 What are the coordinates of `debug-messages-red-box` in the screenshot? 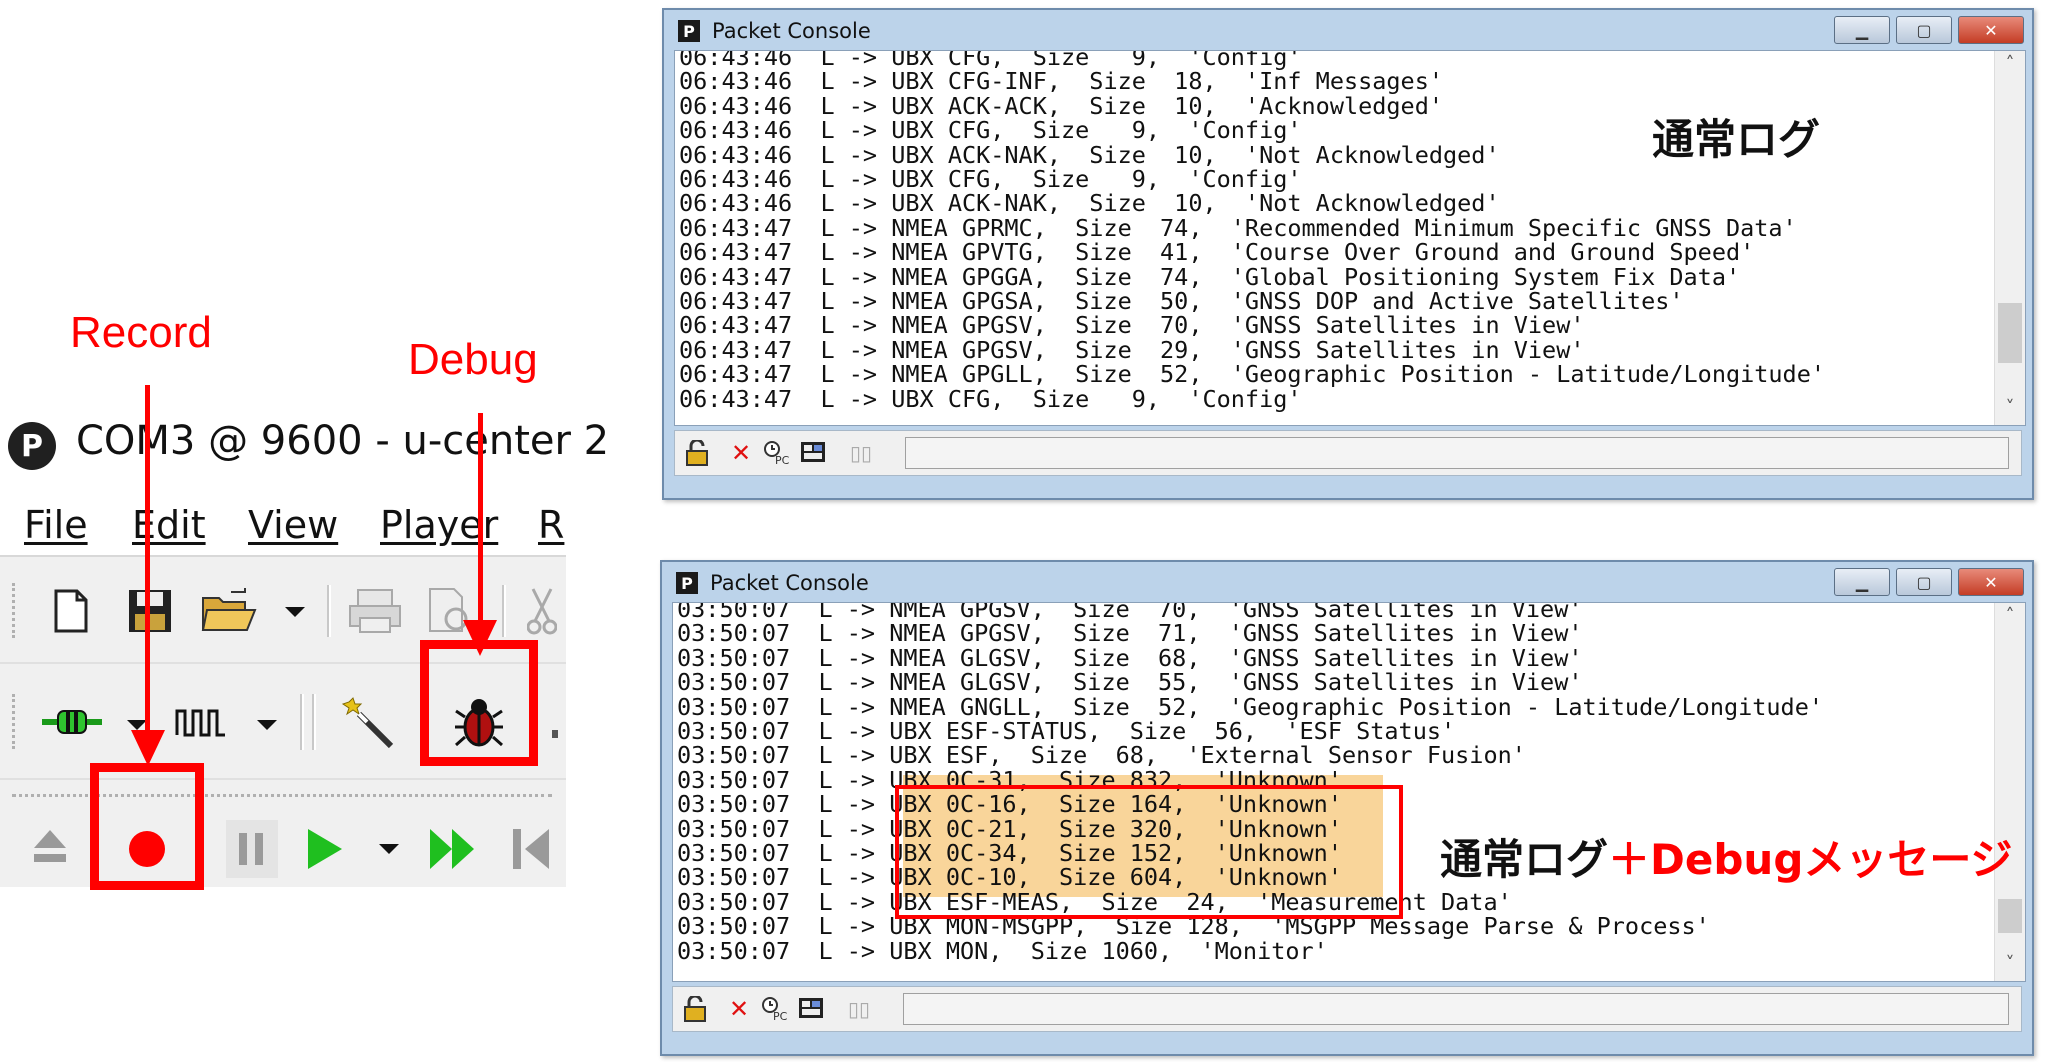 It's located at (1149, 852).